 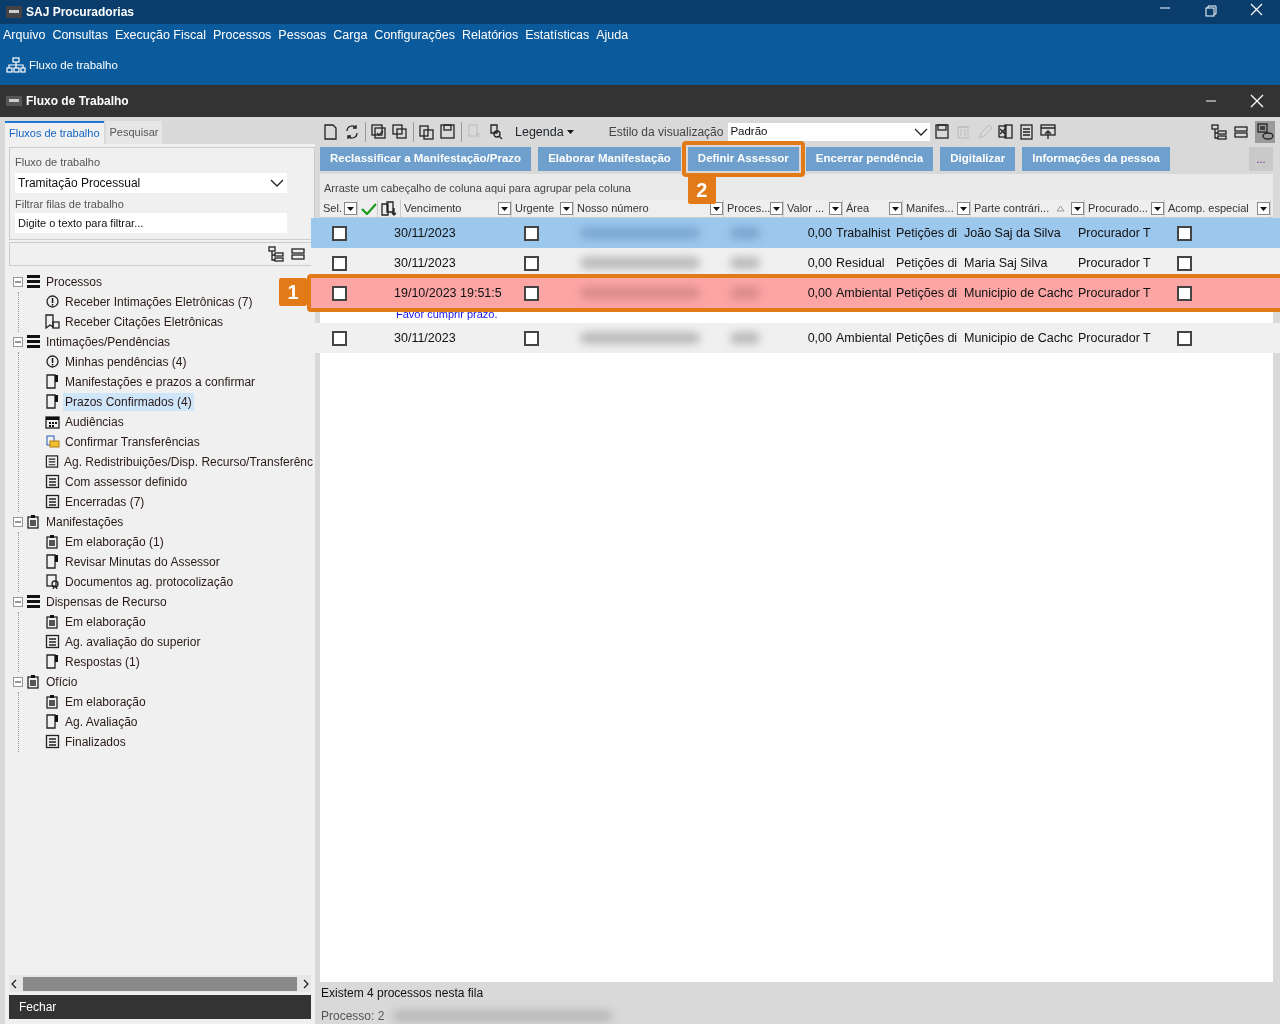 I want to click on scrollbar-thumb, so click(x=160, y=983).